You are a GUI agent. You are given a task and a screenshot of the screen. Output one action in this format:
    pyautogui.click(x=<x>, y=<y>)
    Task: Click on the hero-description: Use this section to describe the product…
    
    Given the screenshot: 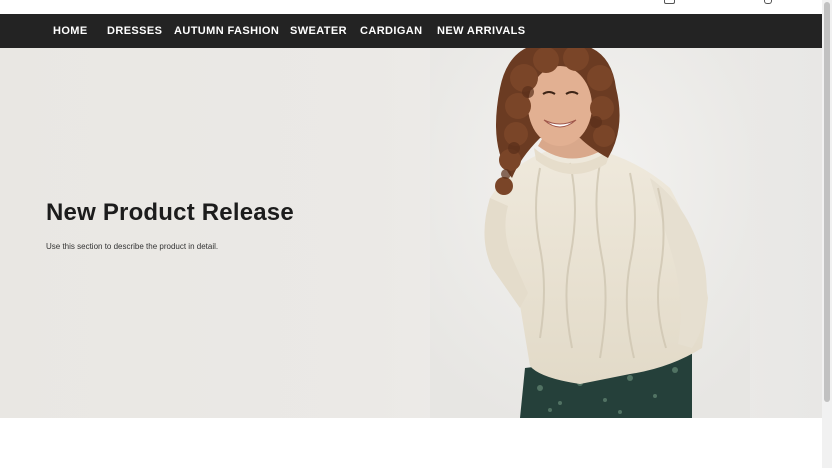 What is the action you would take?
    pyautogui.click(x=132, y=246)
    